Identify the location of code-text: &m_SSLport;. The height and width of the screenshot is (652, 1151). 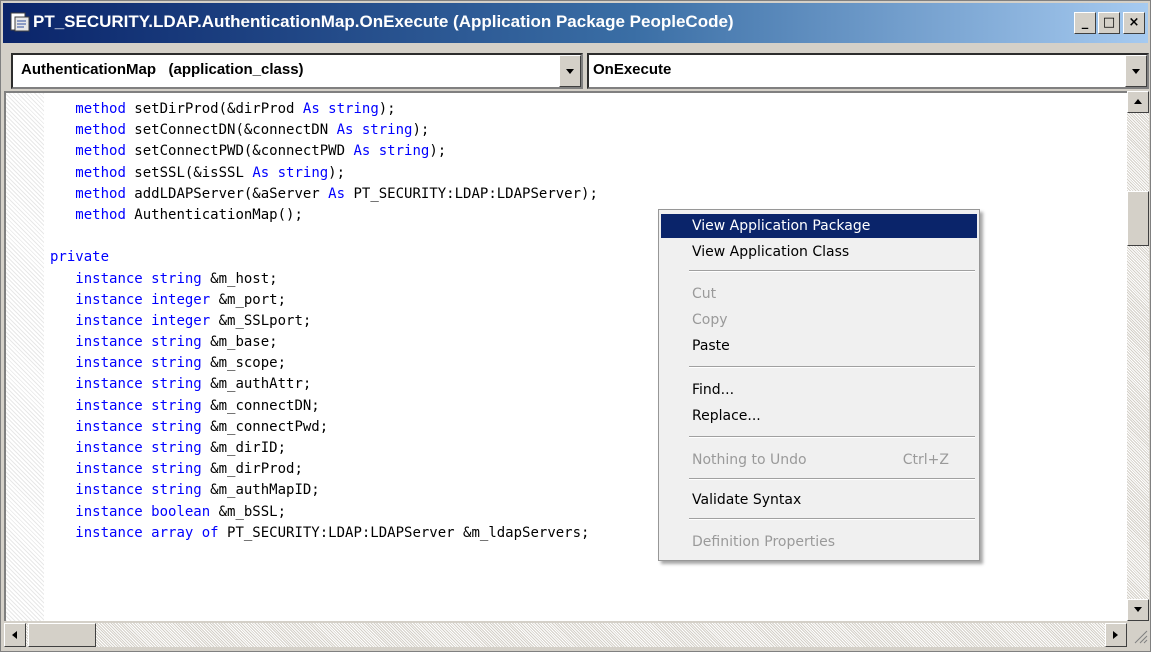
(261, 320).